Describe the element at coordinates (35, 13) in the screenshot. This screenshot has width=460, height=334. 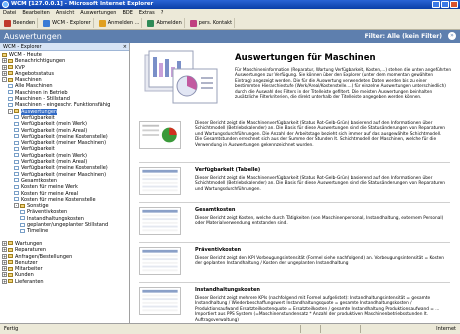
I see `menu-bearbeiten: Bearbeiten` at that location.